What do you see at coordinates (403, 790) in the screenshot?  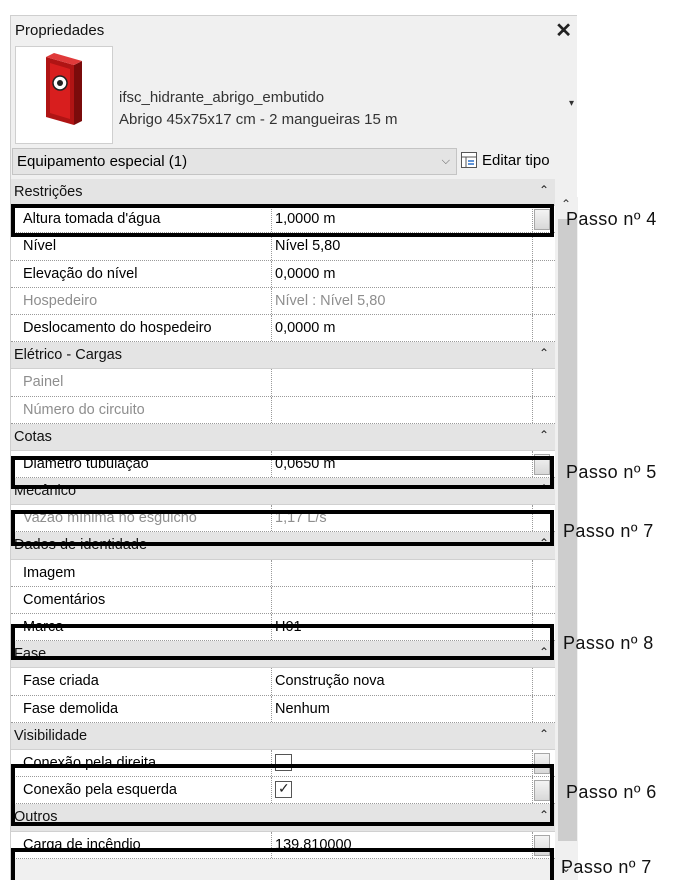 I see `property-checkbox: ✓` at bounding box center [403, 790].